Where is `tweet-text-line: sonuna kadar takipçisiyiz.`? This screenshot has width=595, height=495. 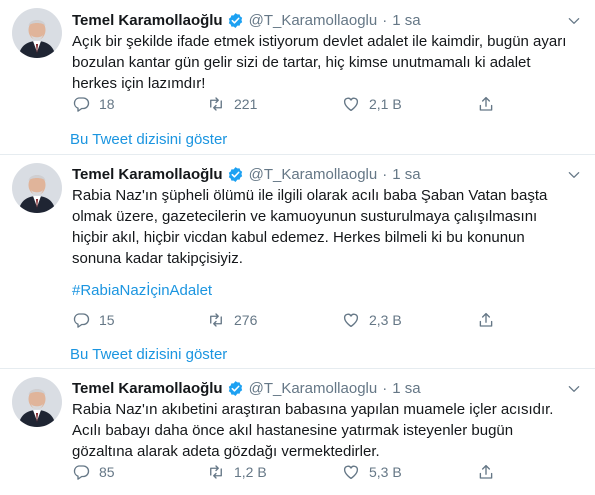 tweet-text-line: sonuna kadar takipçisiyiz. is located at coordinates (157, 258).